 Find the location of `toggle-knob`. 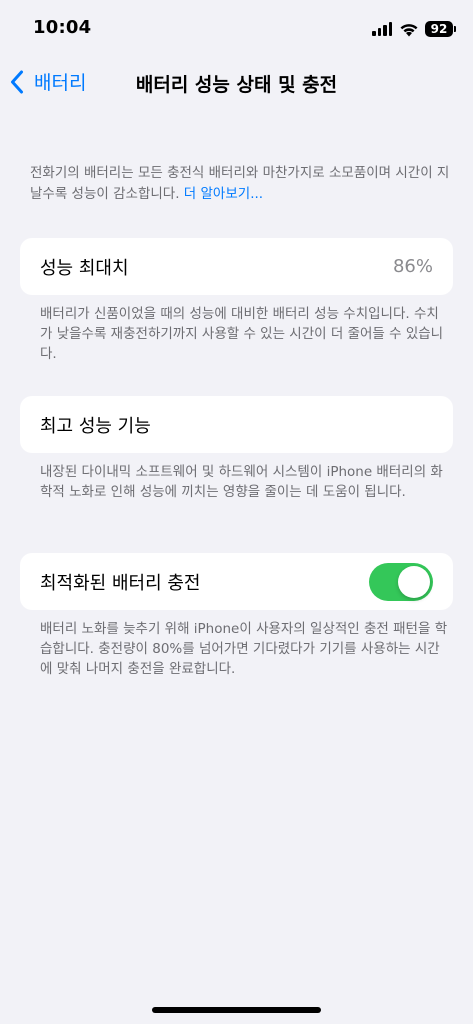

toggle-knob is located at coordinates (414, 581).